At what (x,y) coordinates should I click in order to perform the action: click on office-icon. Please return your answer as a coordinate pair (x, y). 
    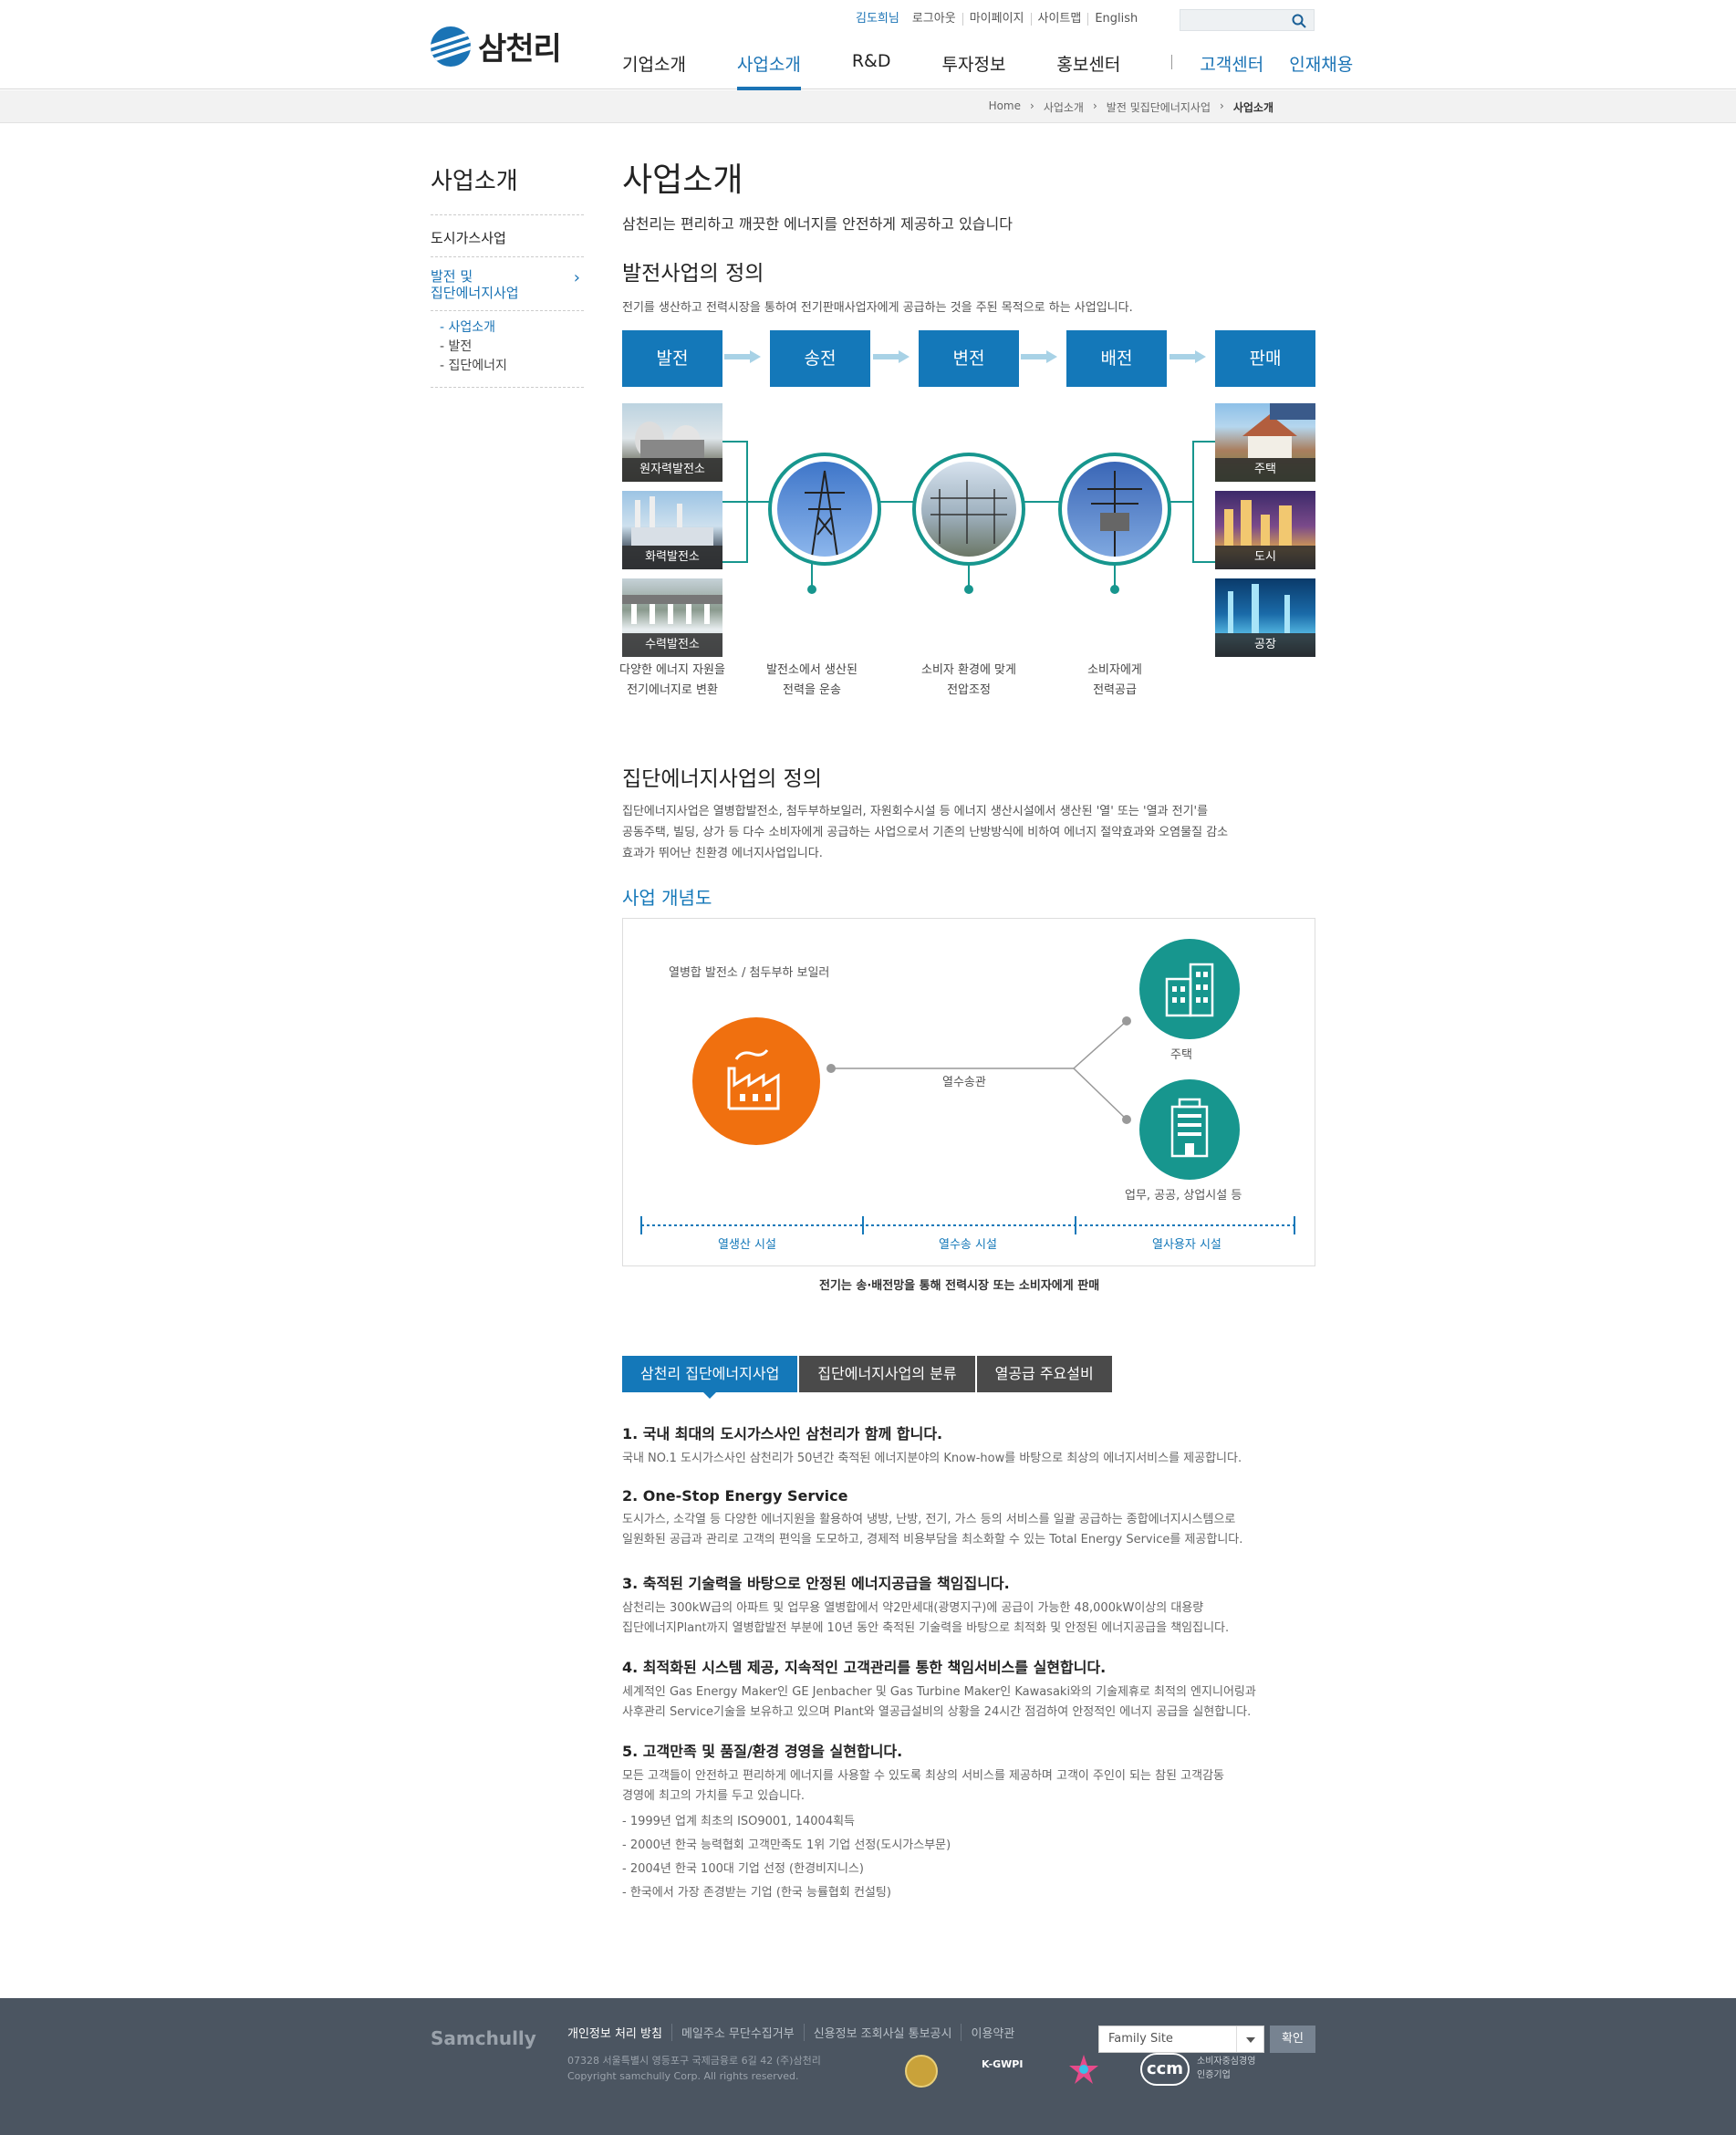
    Looking at the image, I should click on (1189, 1129).